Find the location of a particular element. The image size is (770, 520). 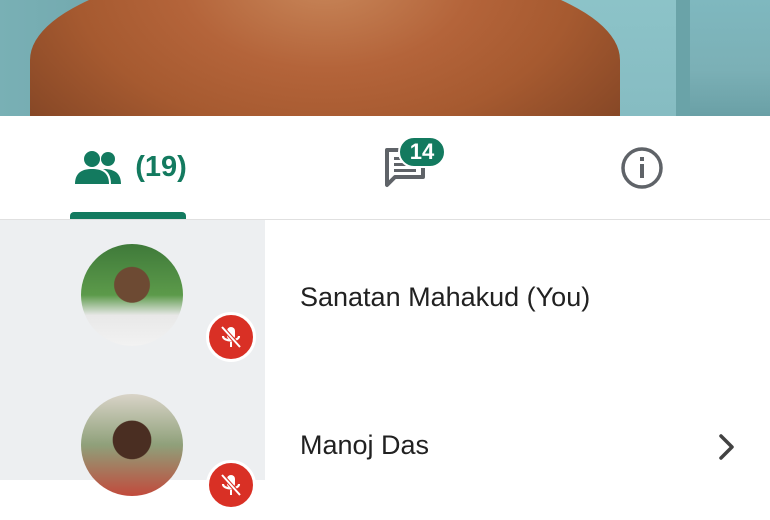

people-count: (19) is located at coordinates (161, 167).